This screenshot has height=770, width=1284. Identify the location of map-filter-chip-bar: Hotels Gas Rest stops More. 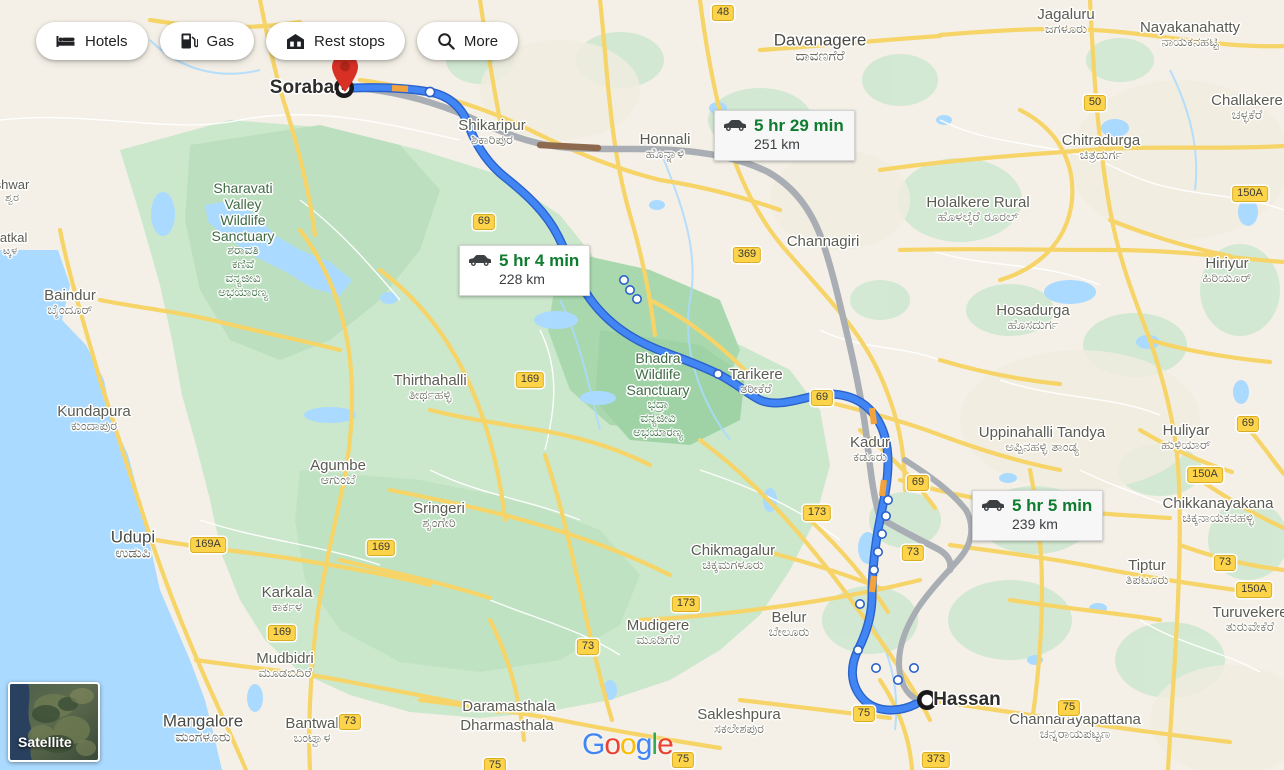
(277, 41).